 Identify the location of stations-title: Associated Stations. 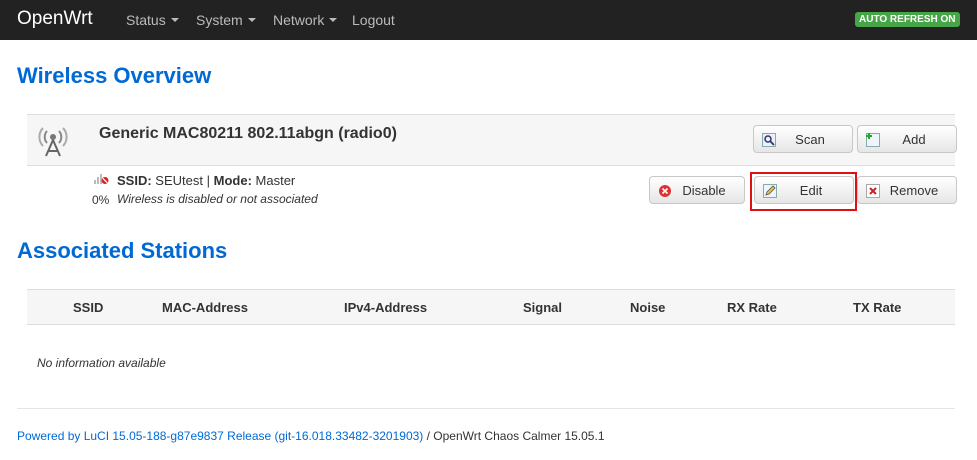
(122, 250).